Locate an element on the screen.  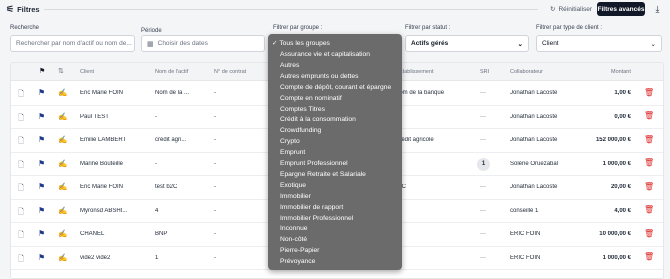
client-type-select: Client ⌄ is located at coordinates (599, 43).